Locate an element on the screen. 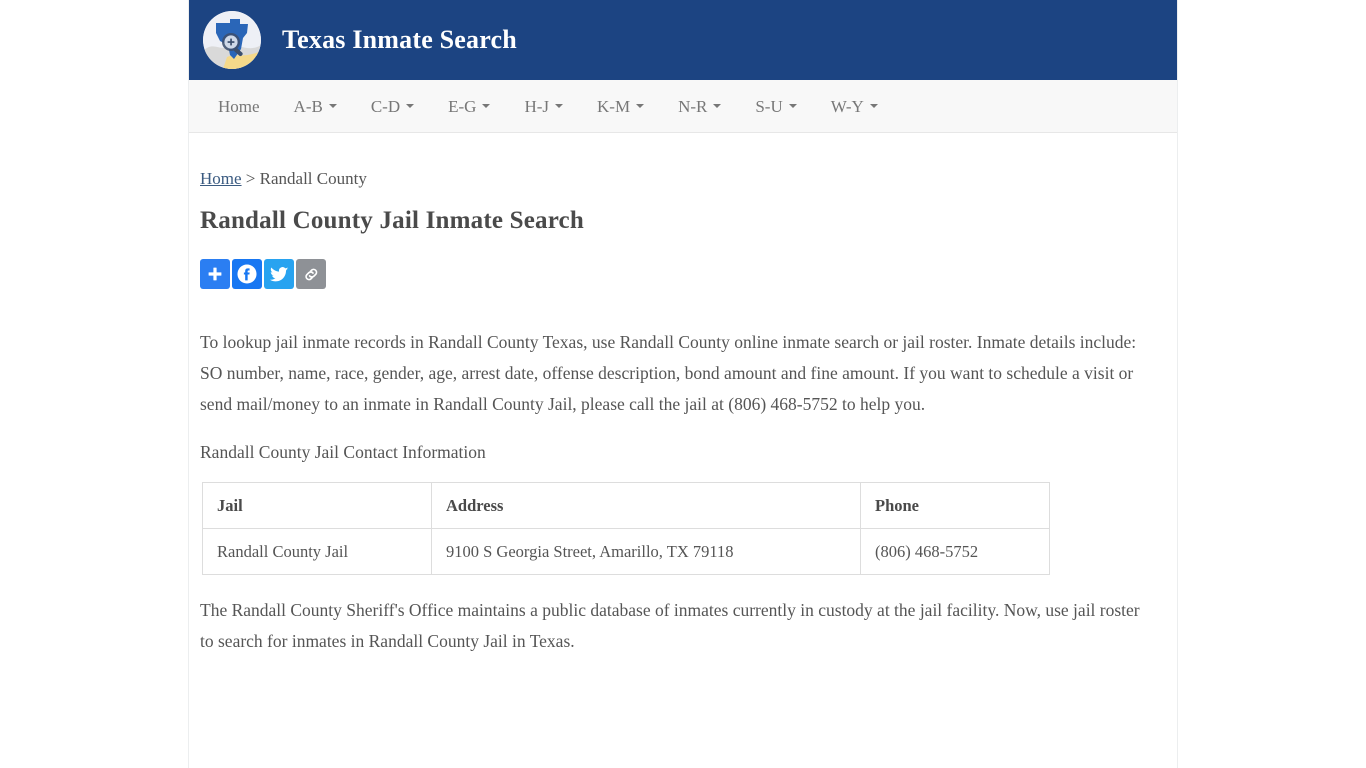  breadcrumb-current: Randall County is located at coordinates (313, 178).